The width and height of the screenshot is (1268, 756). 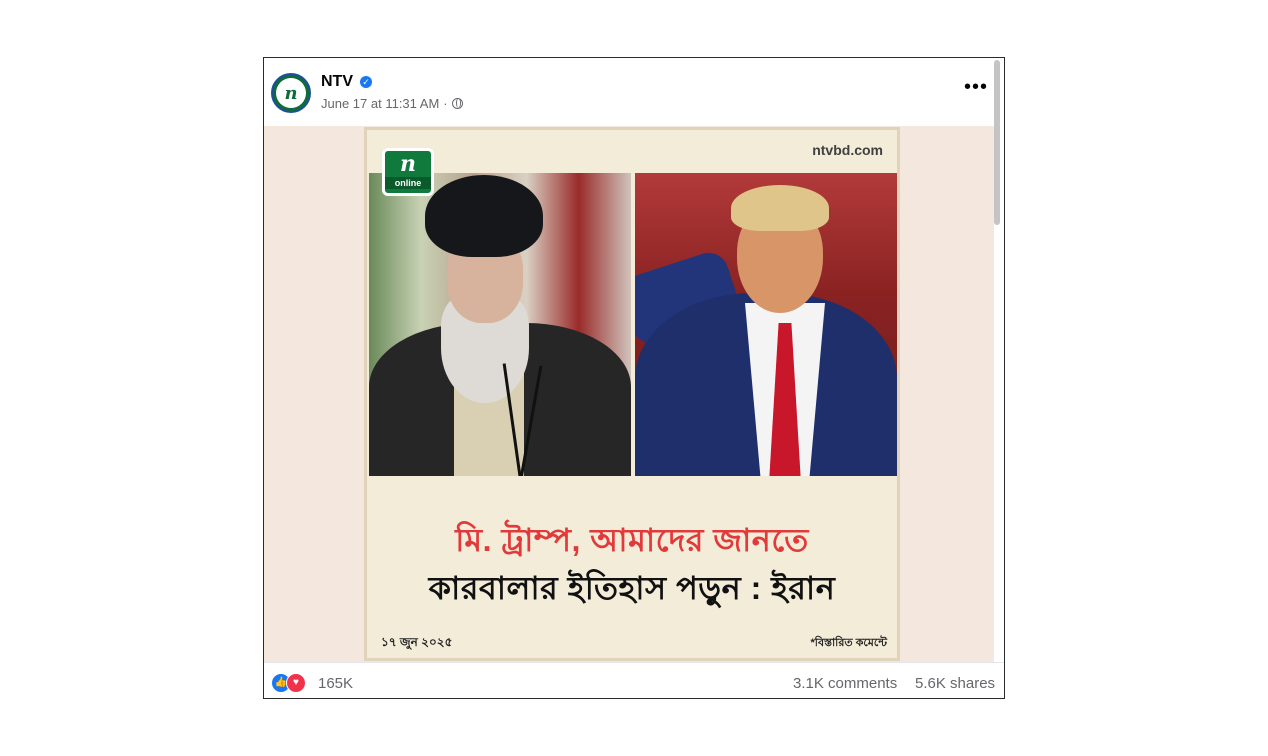 I want to click on card-detail-note: *বিস্তারিত কমেন্টে, so click(x=848, y=643).